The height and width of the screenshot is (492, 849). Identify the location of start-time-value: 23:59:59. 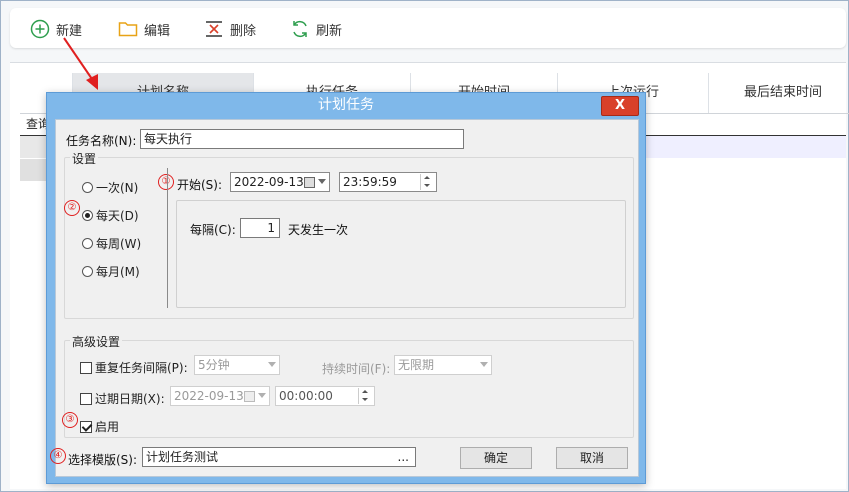
(370, 182).